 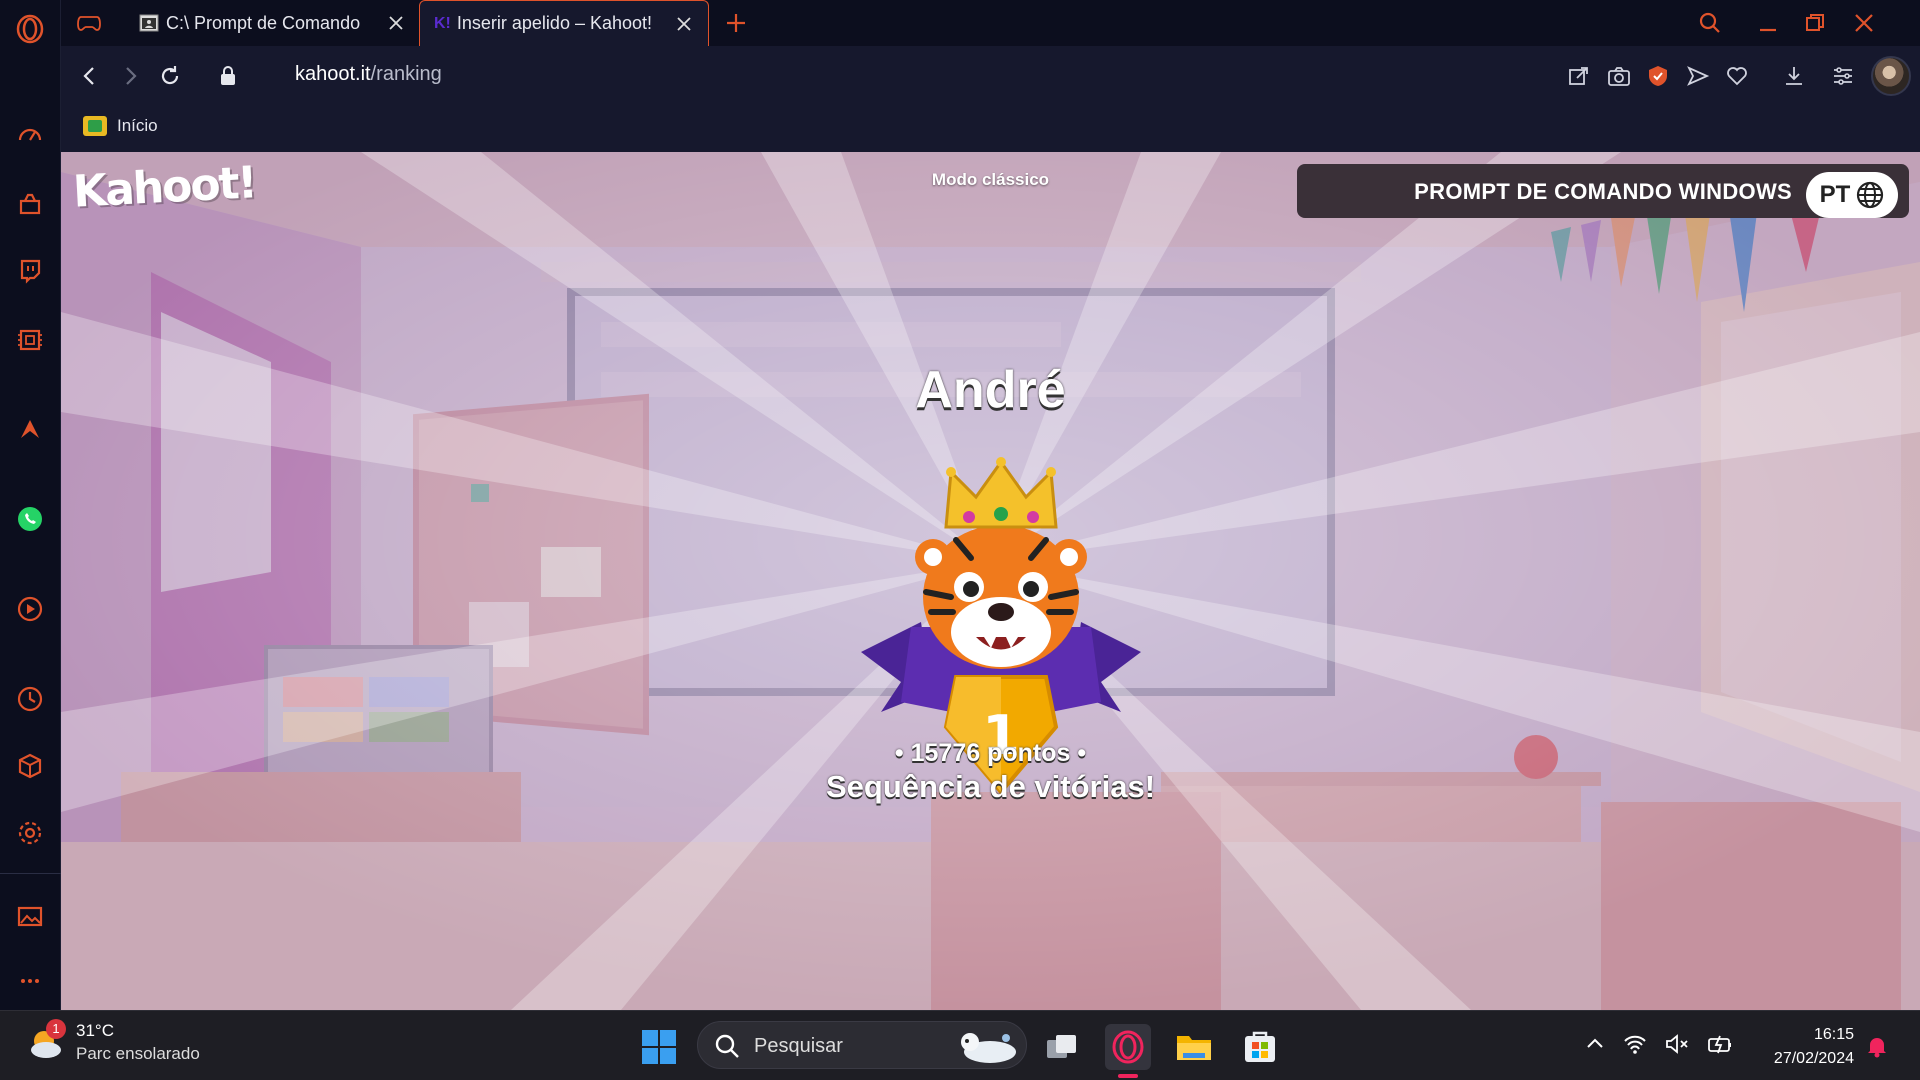 What do you see at coordinates (30, 609) in the screenshot?
I see `player-icon` at bounding box center [30, 609].